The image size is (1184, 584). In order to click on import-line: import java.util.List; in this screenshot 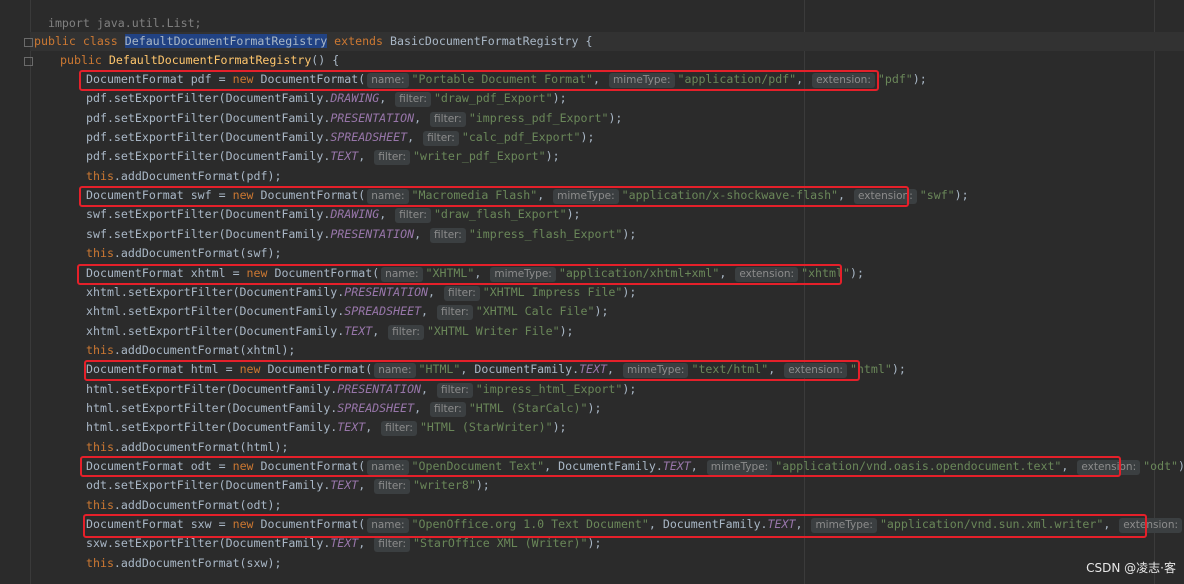, I will do `click(118, 15)`.